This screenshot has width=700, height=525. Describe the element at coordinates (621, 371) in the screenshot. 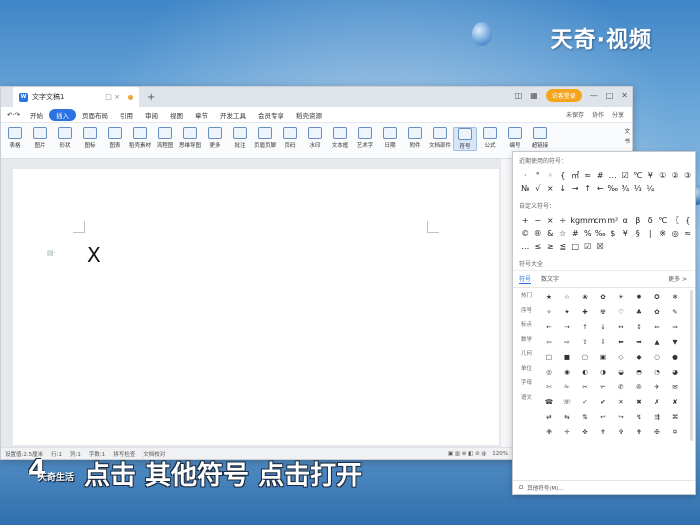

I see `category-symbol: ◒` at that location.